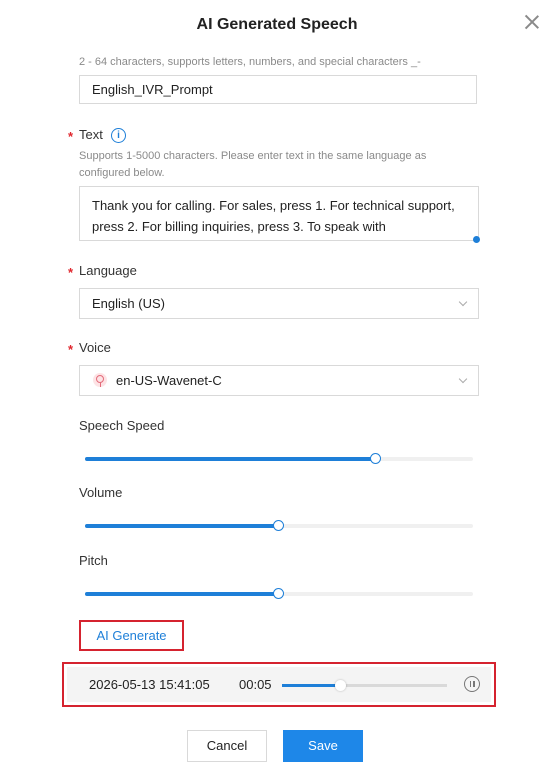 This screenshot has width=554, height=784. I want to click on player-progress-fill, so click(311, 685).